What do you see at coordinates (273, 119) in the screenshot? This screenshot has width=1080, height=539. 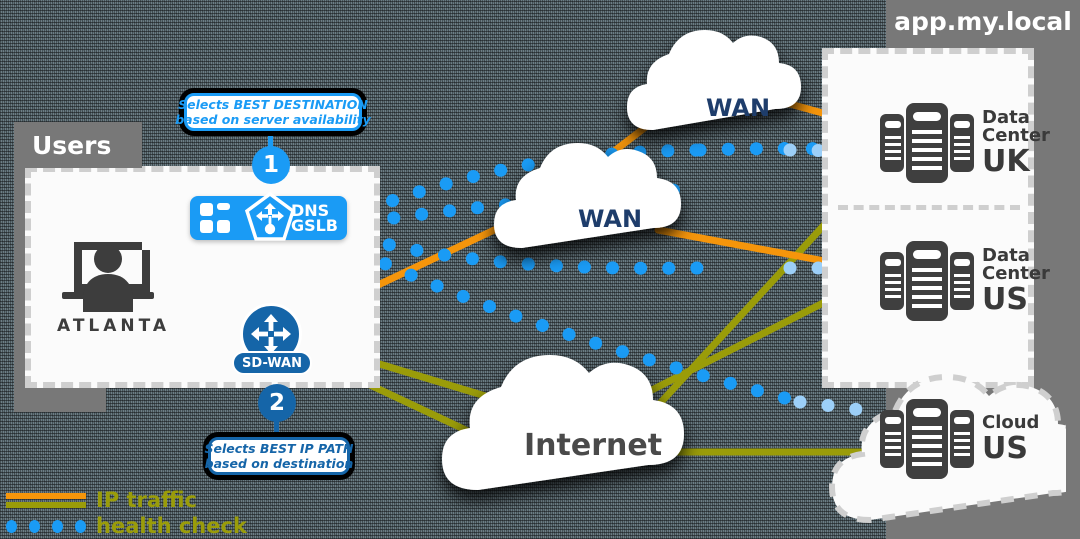 I see `callout-1-line2: based on server availability` at bounding box center [273, 119].